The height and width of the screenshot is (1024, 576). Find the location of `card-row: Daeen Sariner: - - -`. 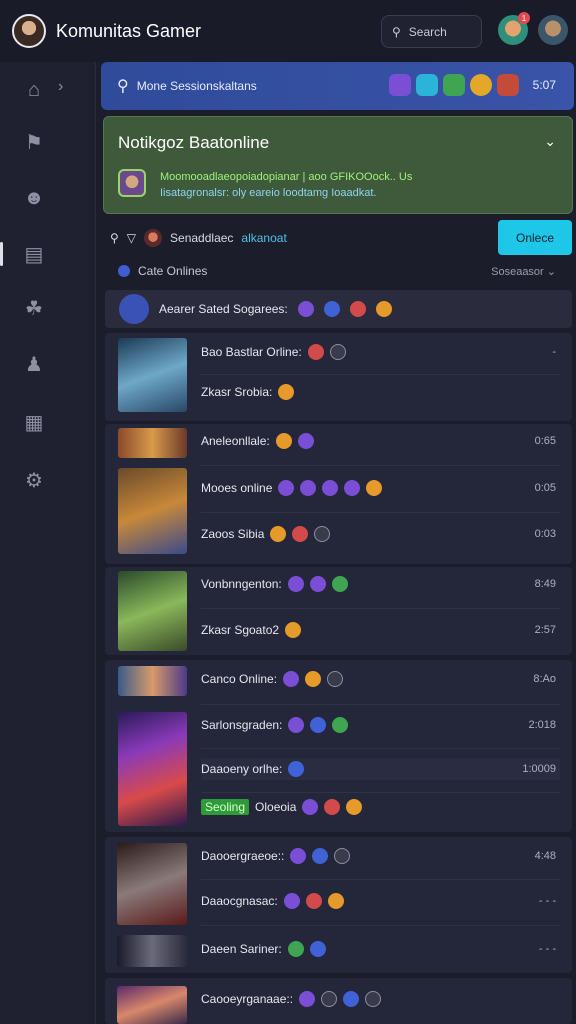

card-row: Daeen Sariner: - - - is located at coordinates (380, 949).